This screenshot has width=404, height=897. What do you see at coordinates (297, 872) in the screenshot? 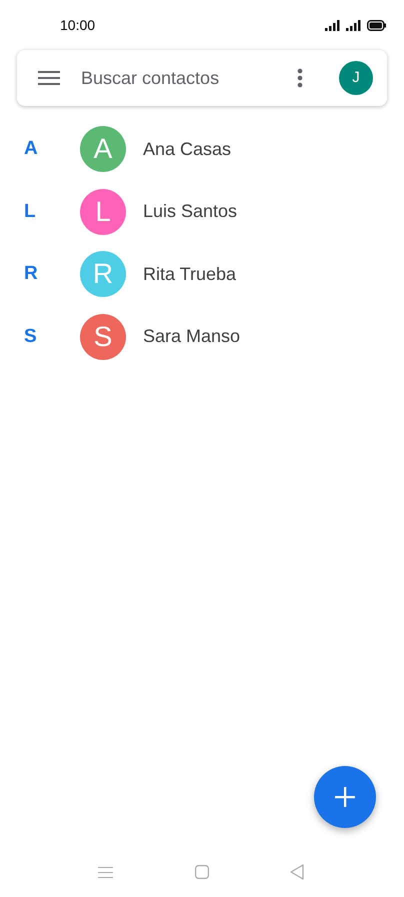
I see `back-icon` at bounding box center [297, 872].